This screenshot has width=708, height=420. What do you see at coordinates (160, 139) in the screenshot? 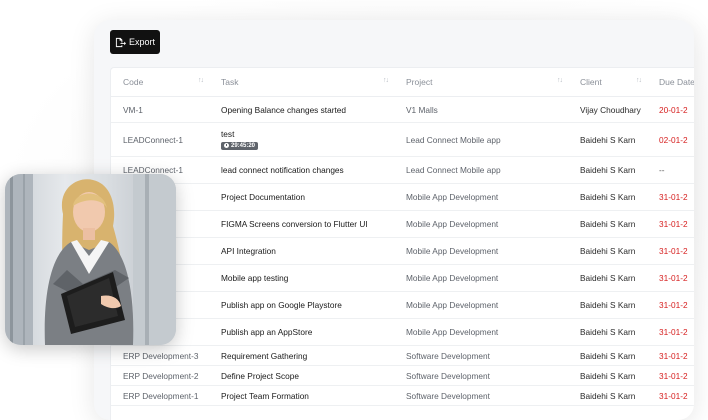
I see `cell-code: LEADConnect-1` at bounding box center [160, 139].